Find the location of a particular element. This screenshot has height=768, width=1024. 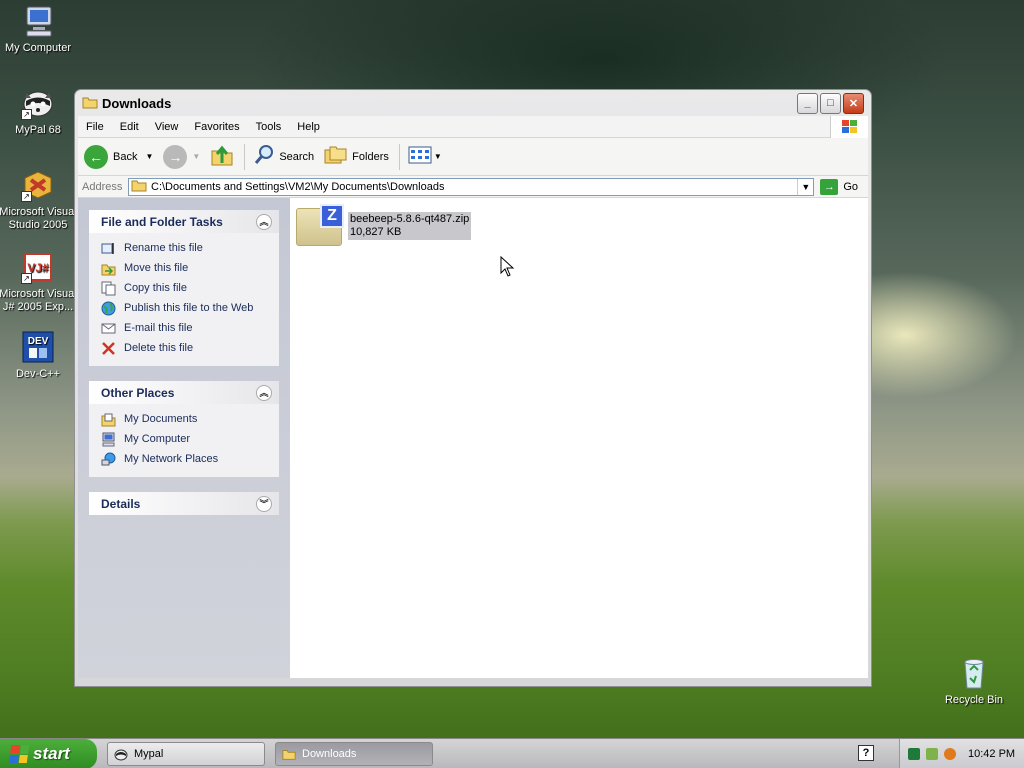

system-tray: 10:42 PM is located at coordinates (961, 753).